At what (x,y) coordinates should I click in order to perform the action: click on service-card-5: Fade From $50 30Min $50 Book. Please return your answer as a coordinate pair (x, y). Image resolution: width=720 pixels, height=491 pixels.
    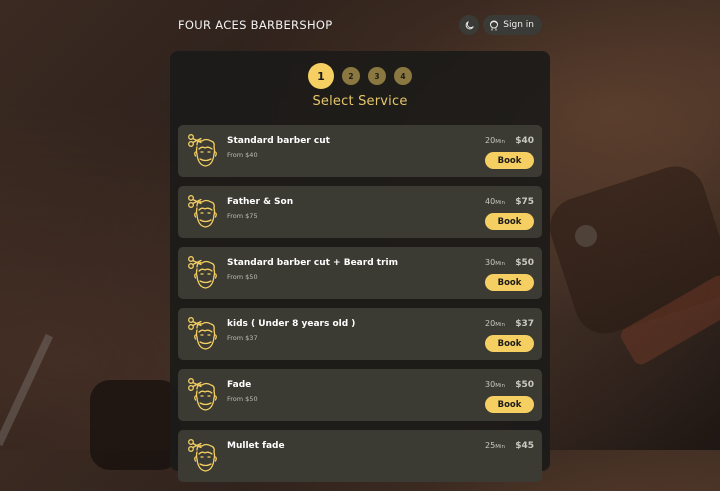
    Looking at the image, I should click on (360, 395).